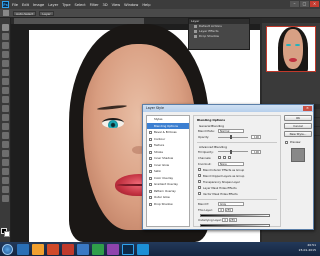  Describe the element at coordinates (229, 158) in the screenshot. I see `channel-b-checkbox` at that location.